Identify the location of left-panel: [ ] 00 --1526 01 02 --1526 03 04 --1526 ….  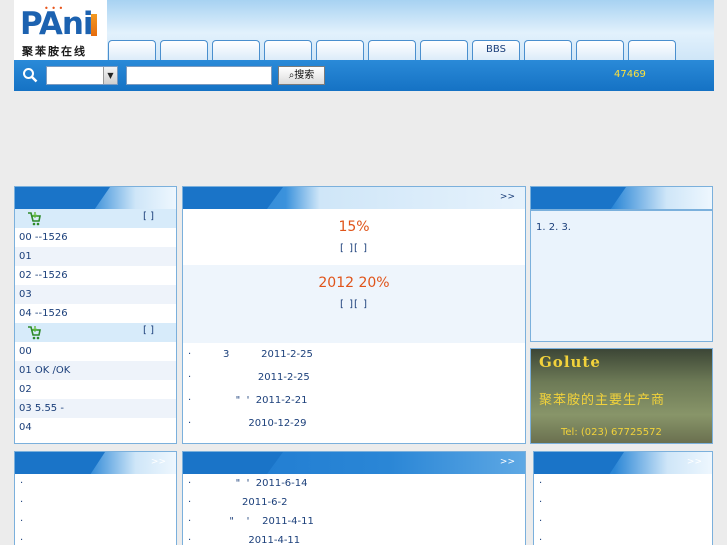
(95, 315).